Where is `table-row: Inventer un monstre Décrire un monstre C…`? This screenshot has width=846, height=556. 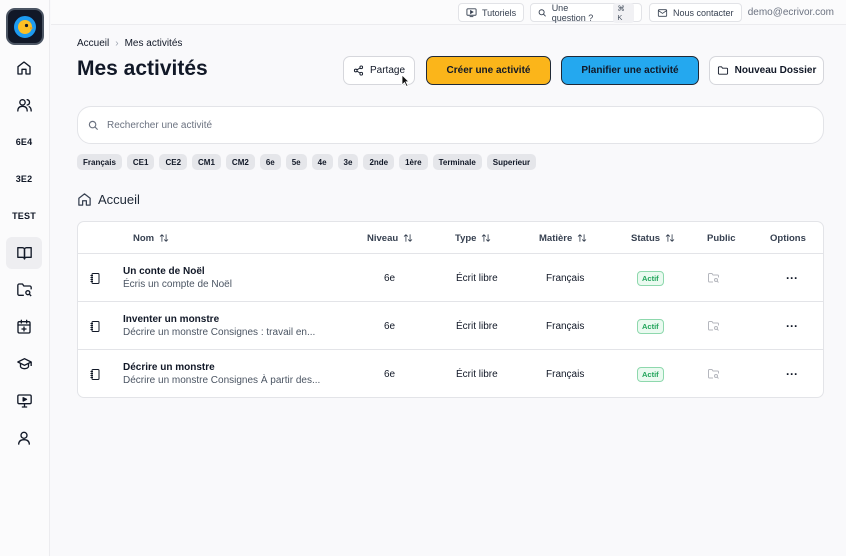
table-row: Inventer un monstre Décrire un monstre C… is located at coordinates (450, 325).